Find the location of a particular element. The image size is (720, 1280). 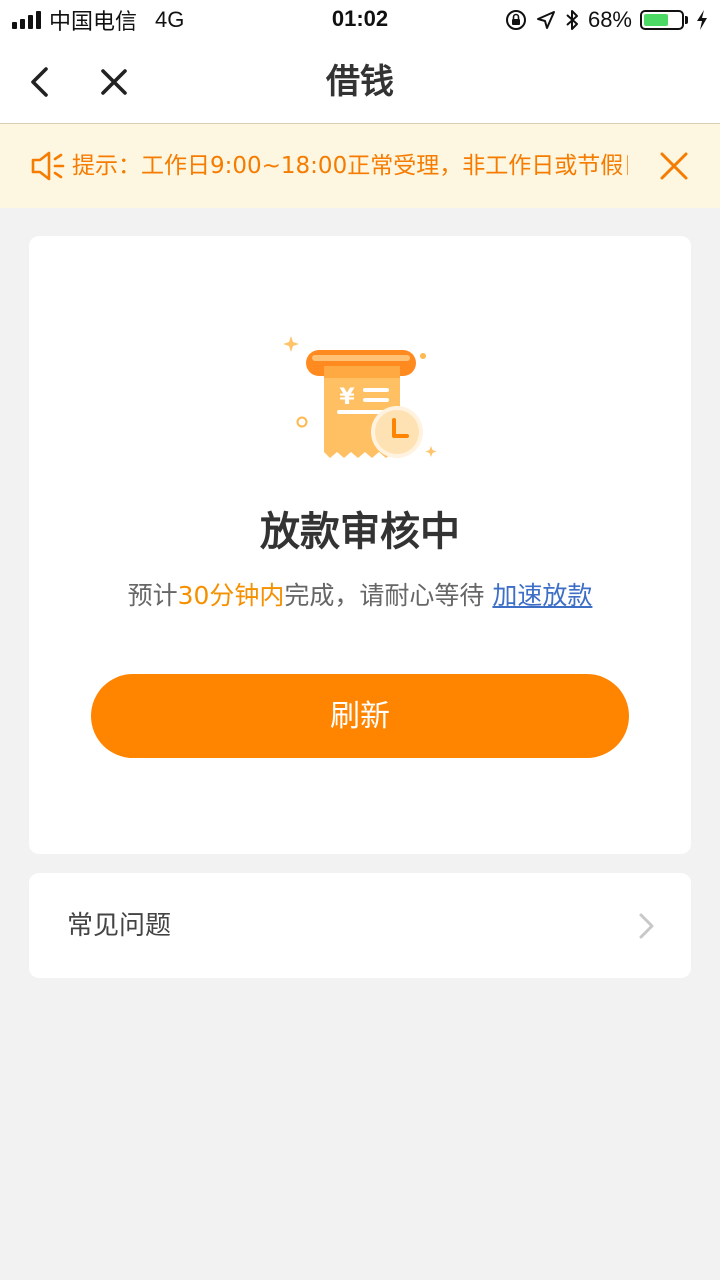

page-title: 借钱 is located at coordinates (360, 82).